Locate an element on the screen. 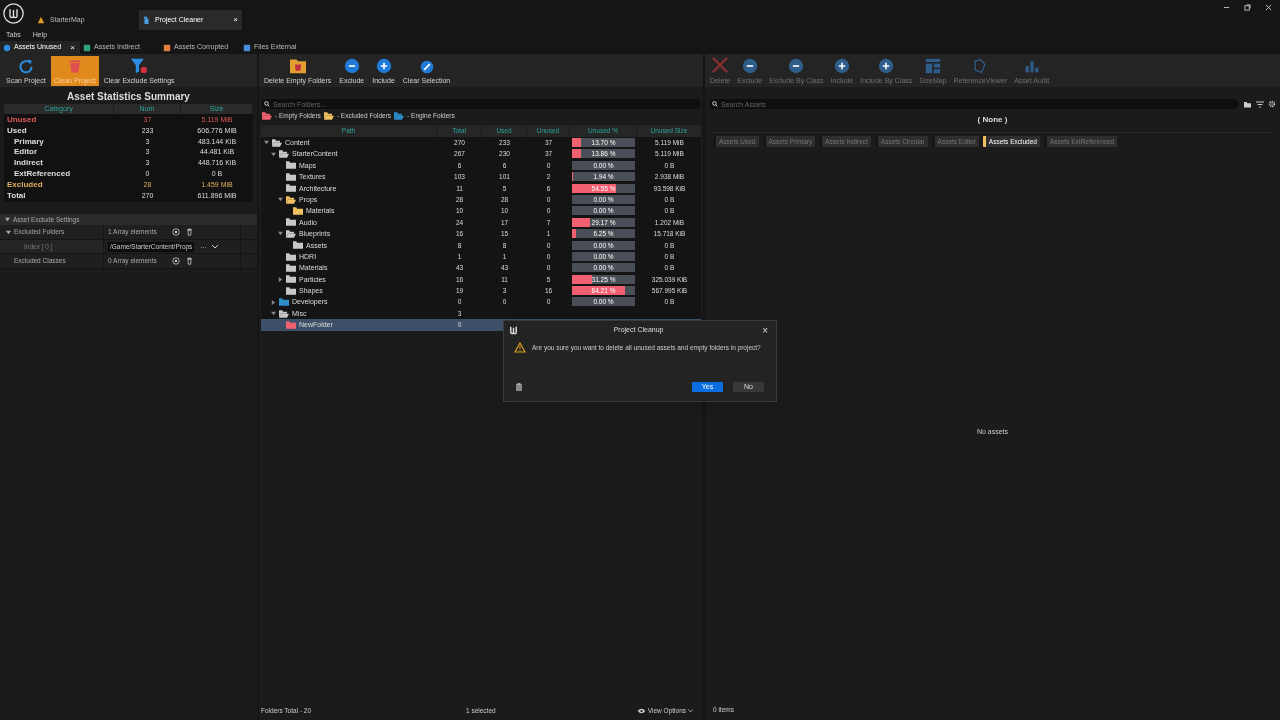 This screenshot has width=1280, height=720. category-label: Indirect is located at coordinates (28, 163).